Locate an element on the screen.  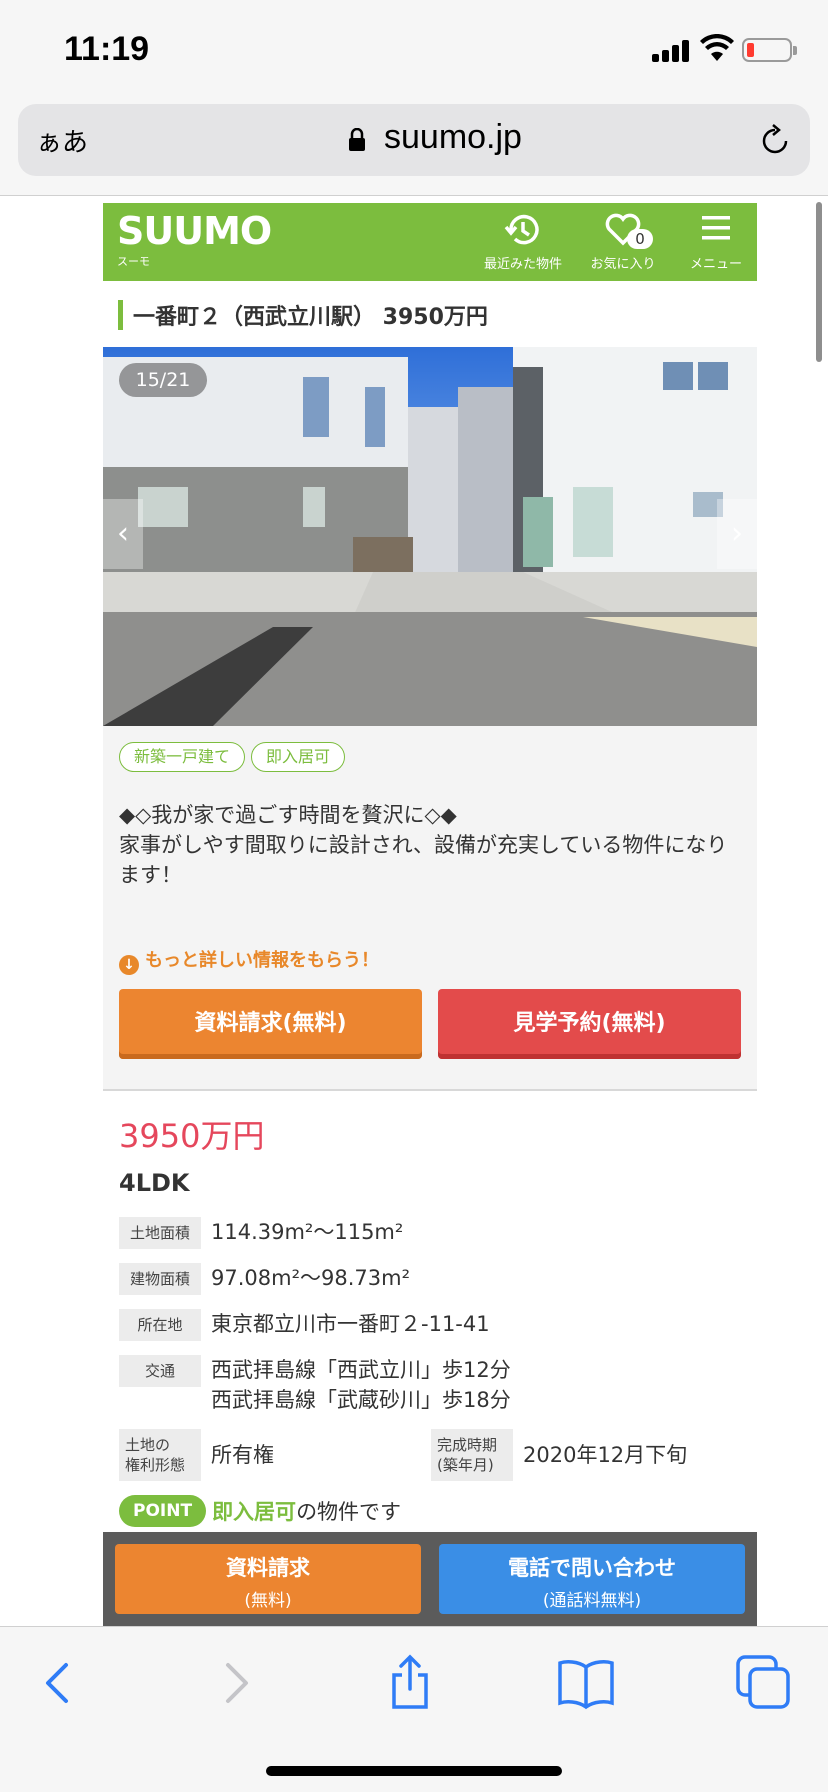
recent-button: 最近みた物件 is located at coordinates (523, 242).